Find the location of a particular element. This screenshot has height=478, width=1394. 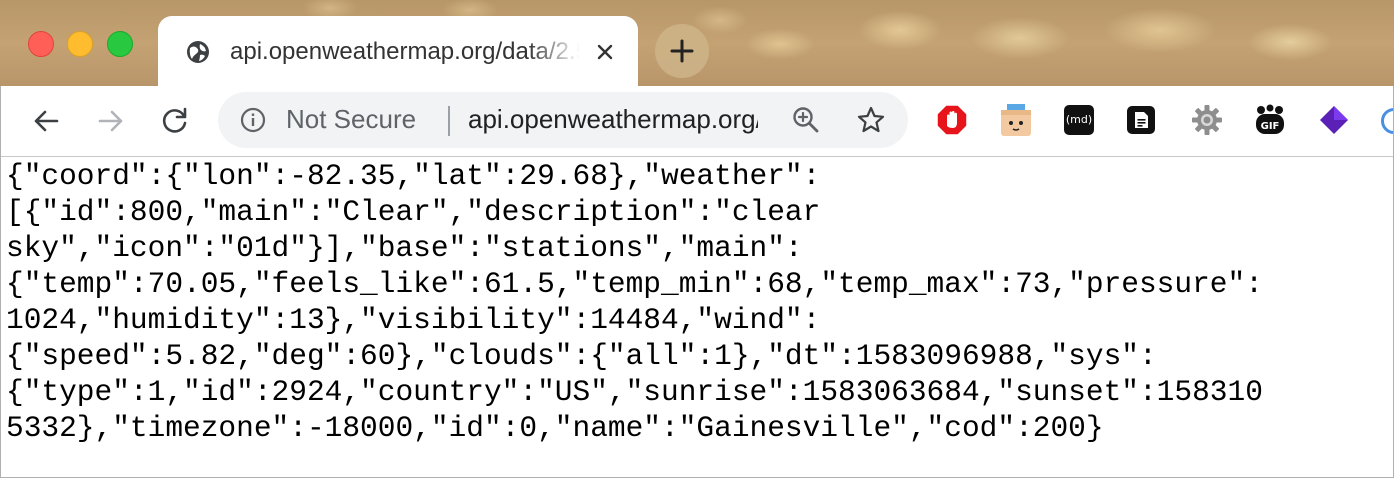

reload-icon is located at coordinates (175, 121).